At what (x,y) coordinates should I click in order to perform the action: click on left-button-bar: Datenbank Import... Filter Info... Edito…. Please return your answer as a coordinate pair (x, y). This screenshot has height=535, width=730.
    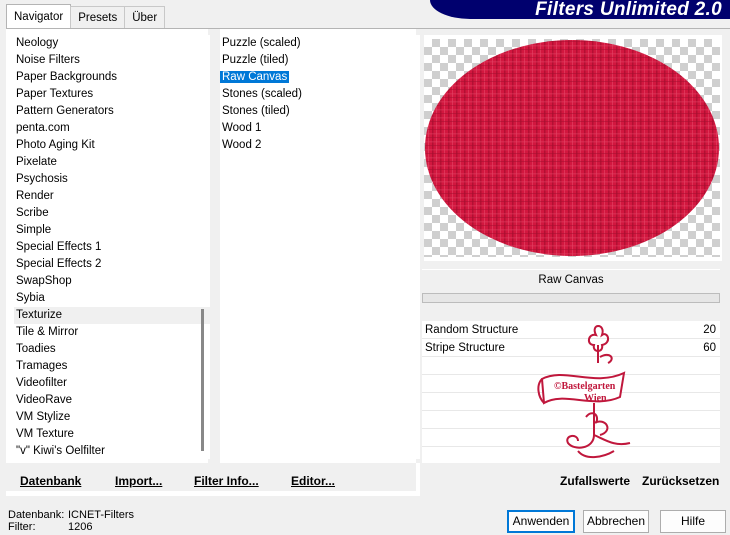
    Looking at the image, I should click on (211, 477).